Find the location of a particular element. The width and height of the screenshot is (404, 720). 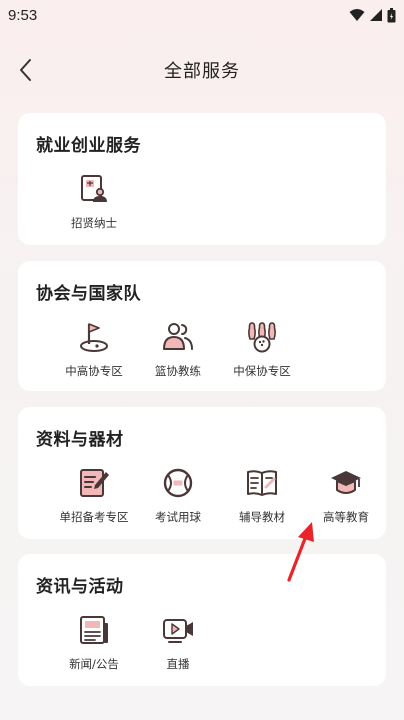

service-item-golf-association: 中高协专区 is located at coordinates (94, 349).